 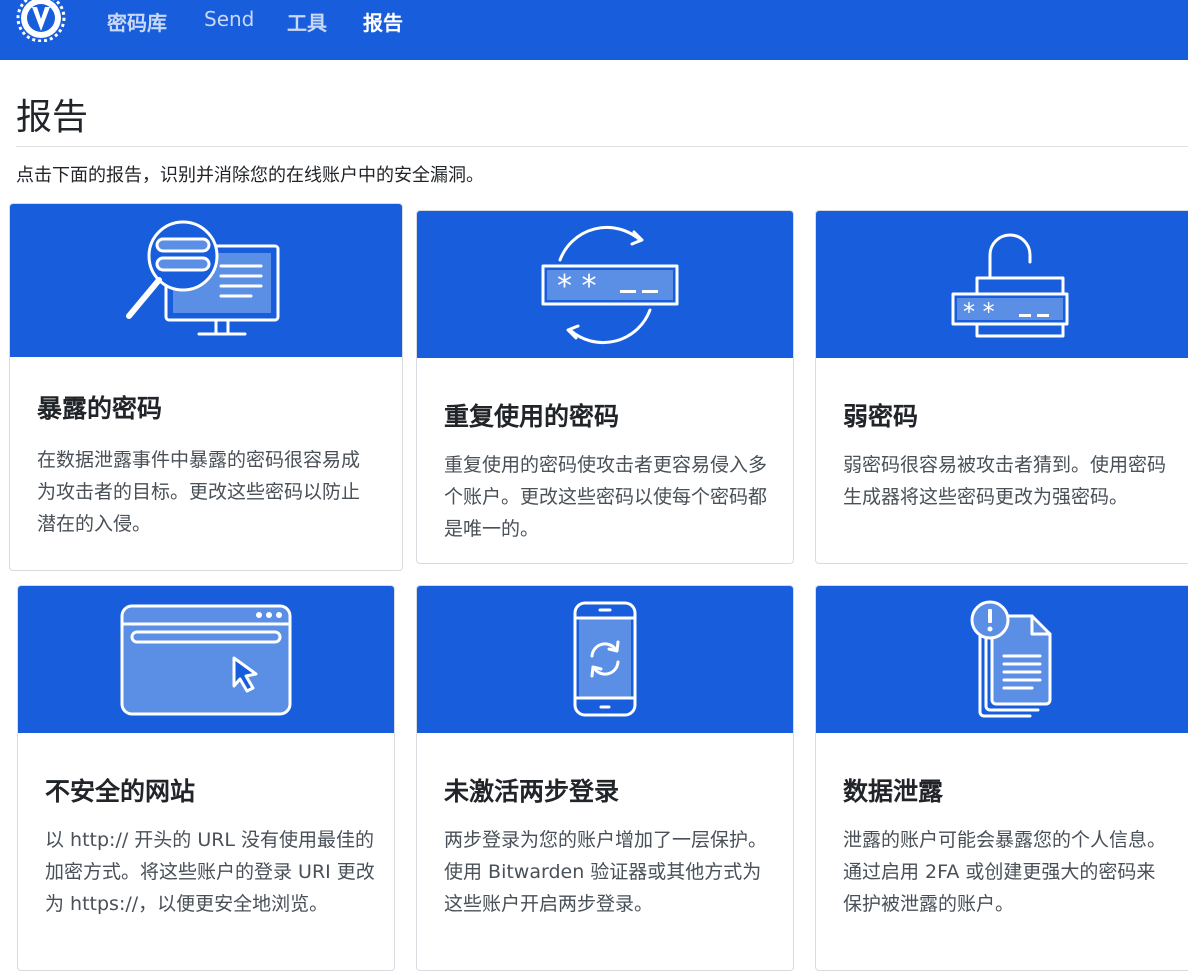 What do you see at coordinates (1005, 481) in the screenshot?
I see `card-description: 弱密码很容易被攻击者猜到。使用密码生成器将这些密码更改为强密码。` at bounding box center [1005, 481].